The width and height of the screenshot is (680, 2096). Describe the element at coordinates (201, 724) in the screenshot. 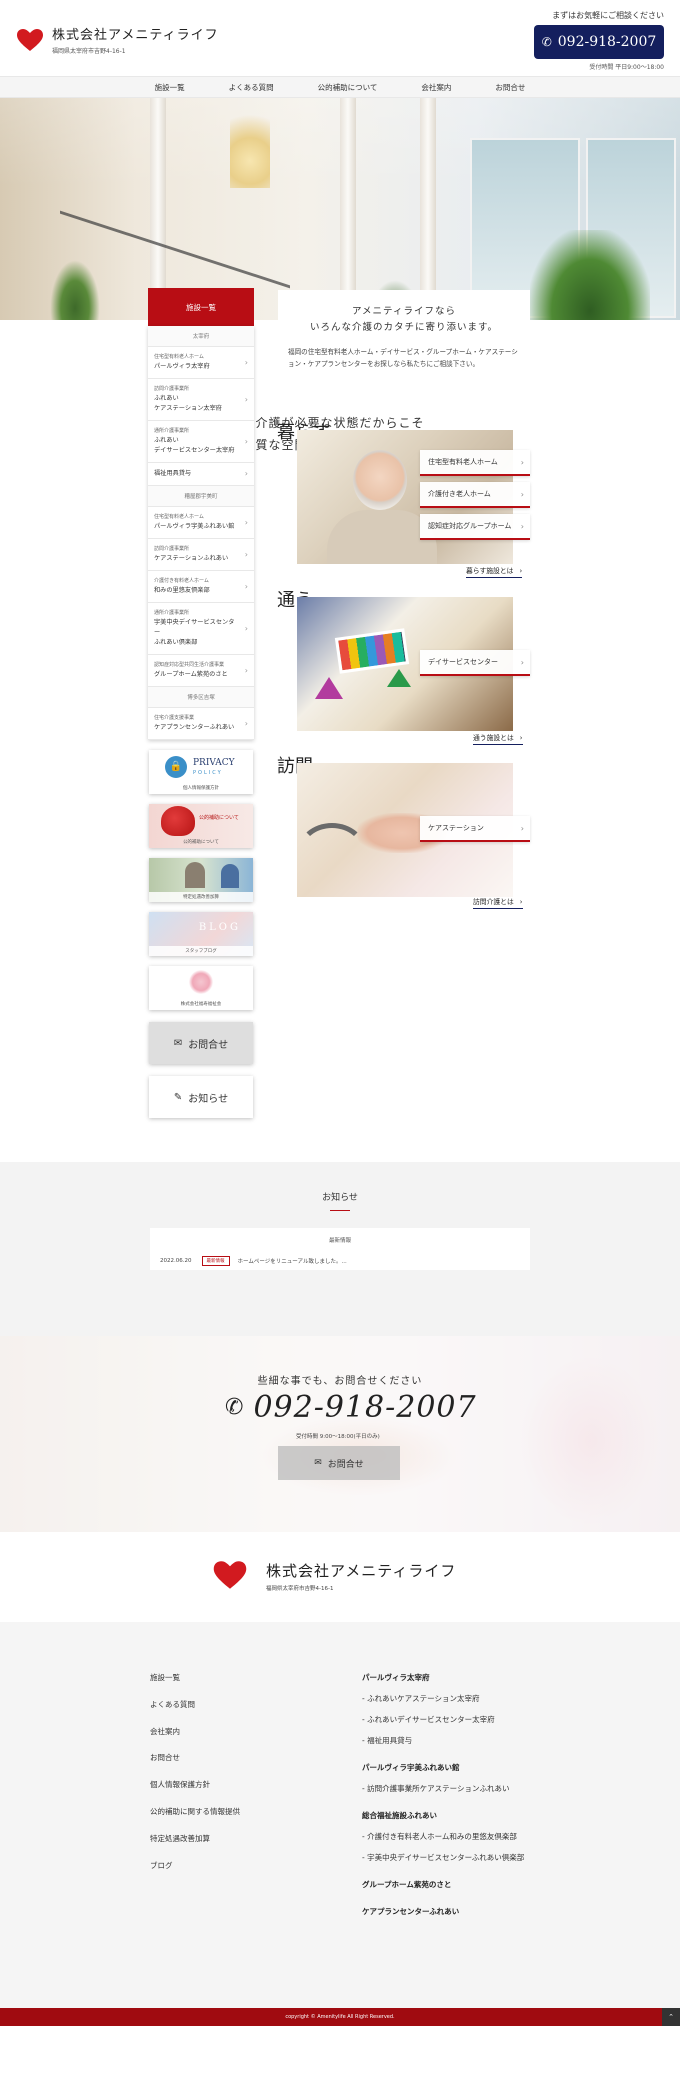

I see `sidebar-item: 住宅介護支援事業 ケアプランセンターふれあい ›` at that location.